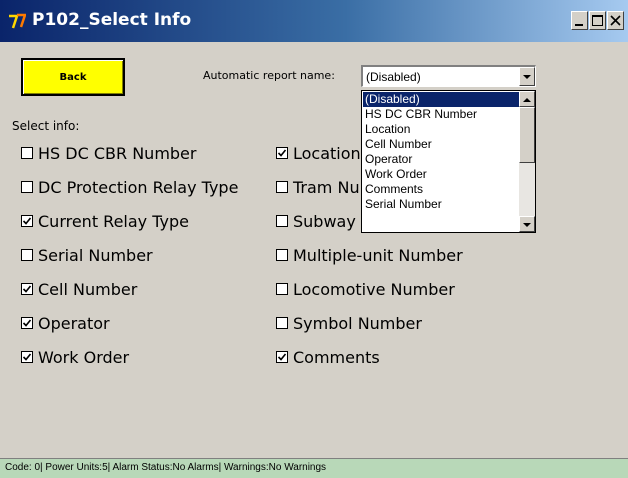 This screenshot has width=628, height=478. I want to click on dropdown-option: Cell Number, so click(441, 144).